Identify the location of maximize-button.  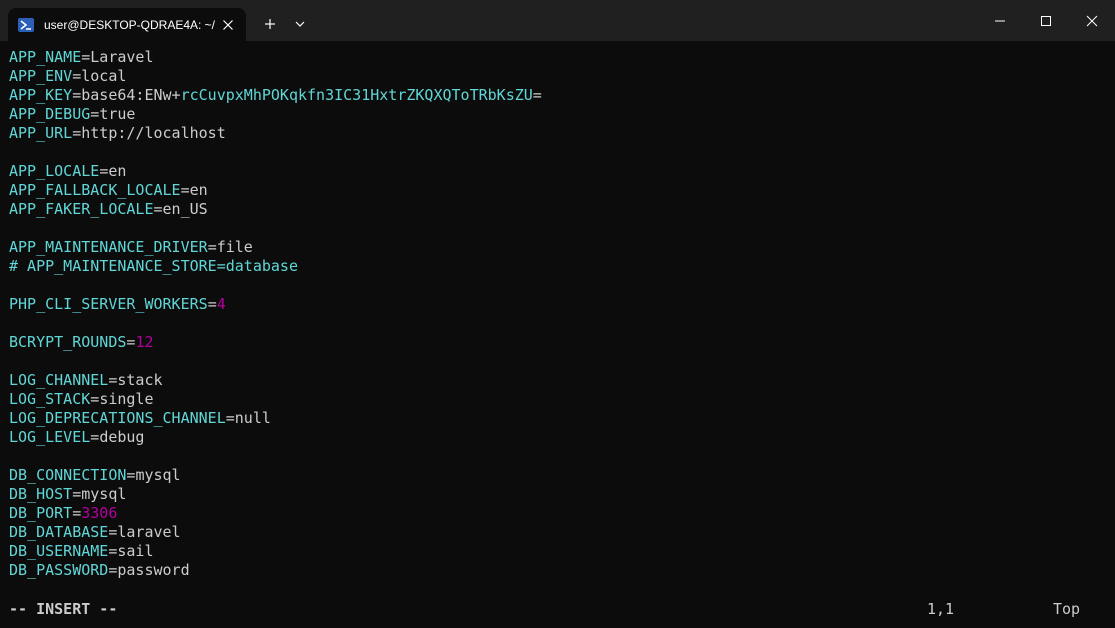
(1046, 20).